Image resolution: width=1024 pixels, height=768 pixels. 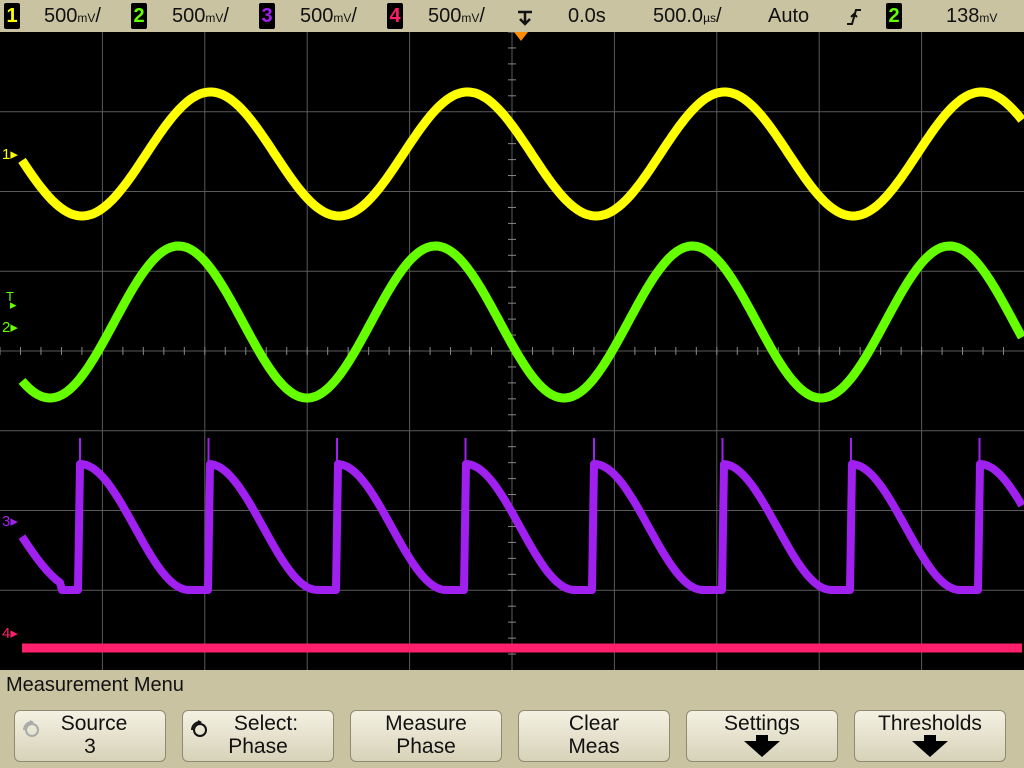 I want to click on source-label: Source, so click(x=94, y=723).